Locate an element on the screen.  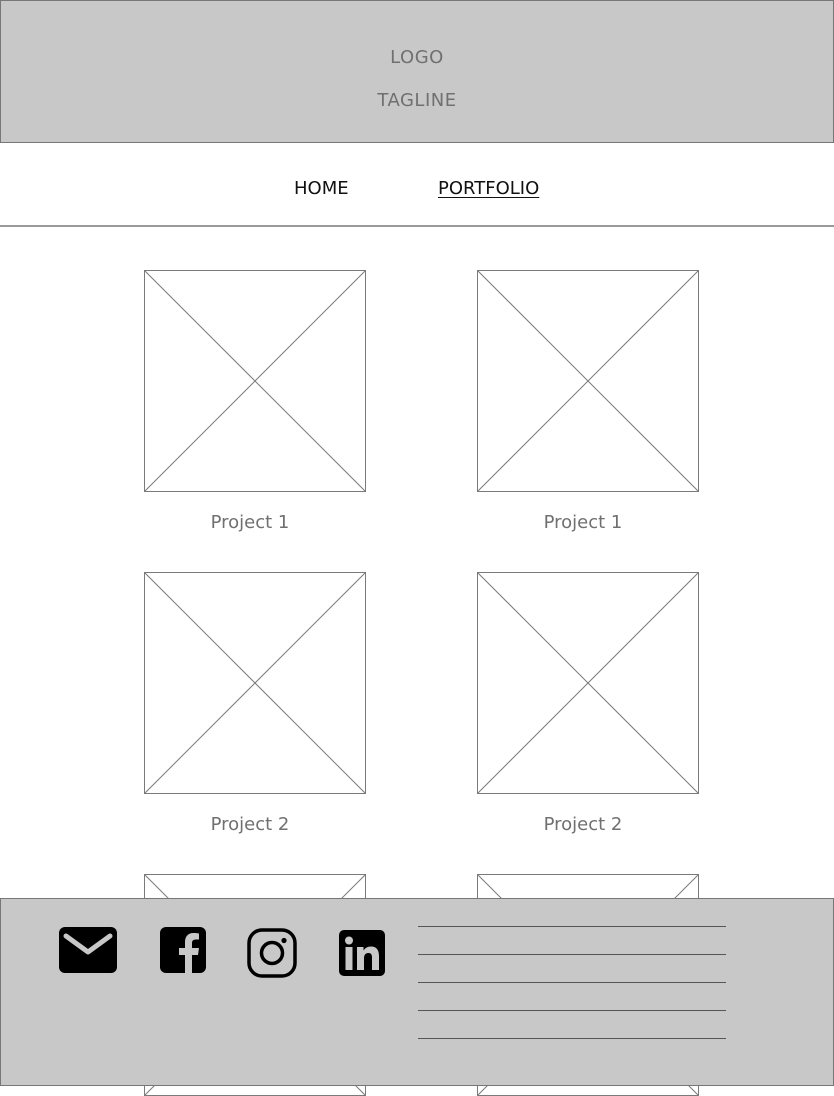
logo: LOGO is located at coordinates (417, 57).